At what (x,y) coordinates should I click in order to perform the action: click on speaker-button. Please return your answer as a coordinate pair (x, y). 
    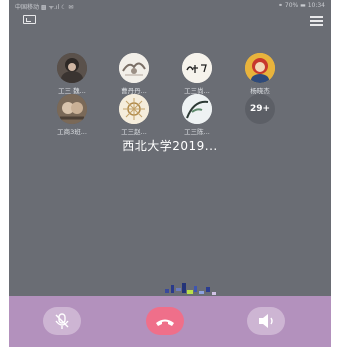
    Looking at the image, I should click on (266, 321).